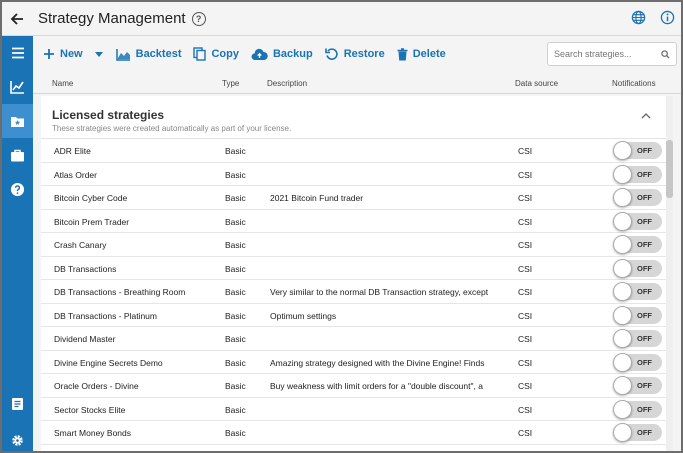  I want to click on globe-icon, so click(638, 17).